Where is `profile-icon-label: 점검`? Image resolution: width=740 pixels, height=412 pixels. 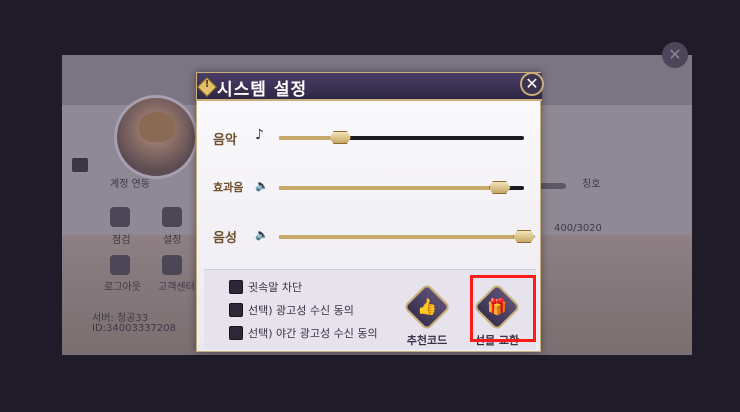 profile-icon-label: 점검 is located at coordinates (121, 240).